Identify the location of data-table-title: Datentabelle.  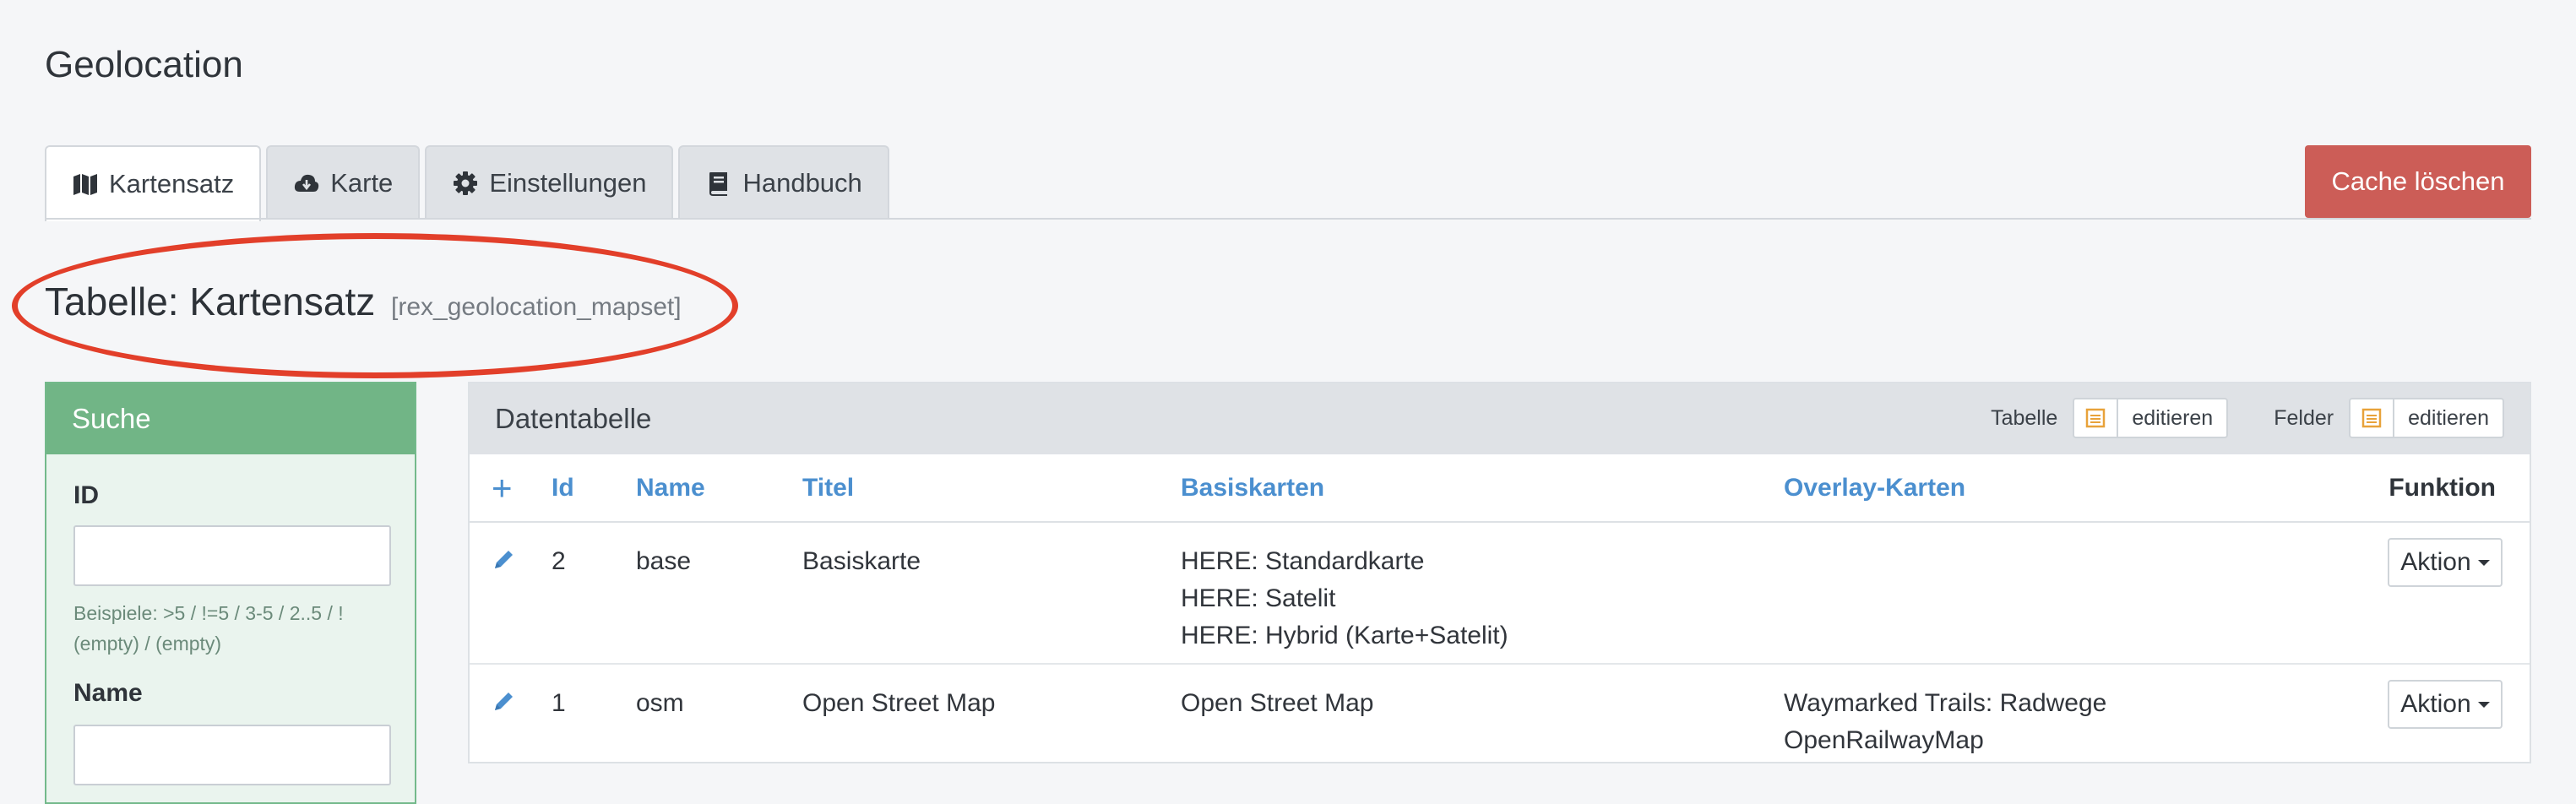
(573, 418).